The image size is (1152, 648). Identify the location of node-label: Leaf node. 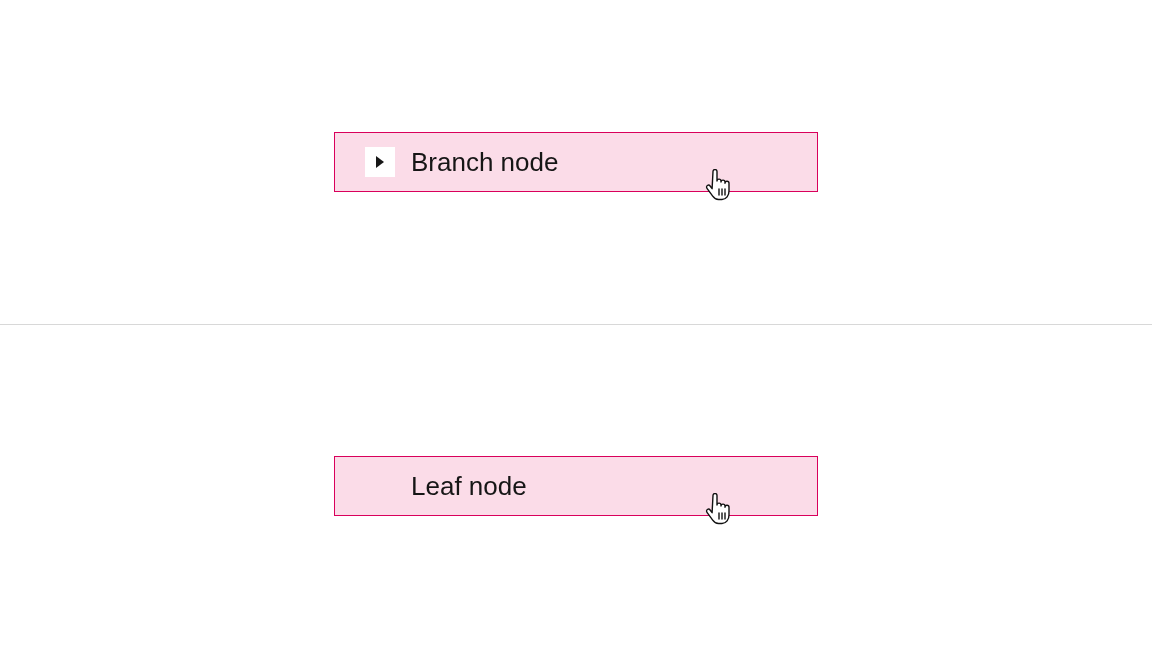
(469, 486).